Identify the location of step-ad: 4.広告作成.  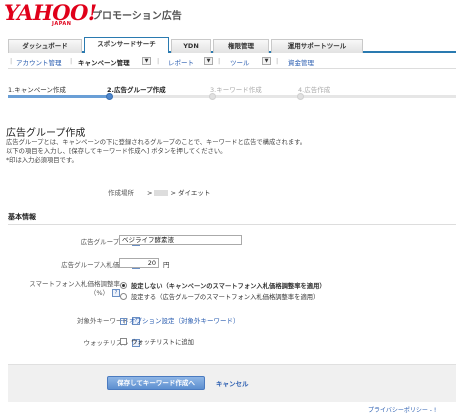
(314, 90).